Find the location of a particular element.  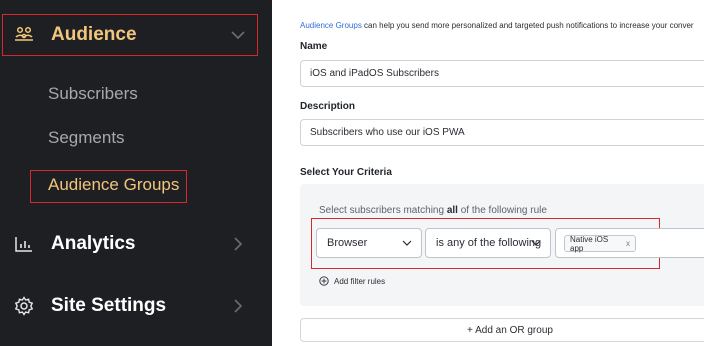

sidebar-item-analytics: Analytics is located at coordinates (128, 244).